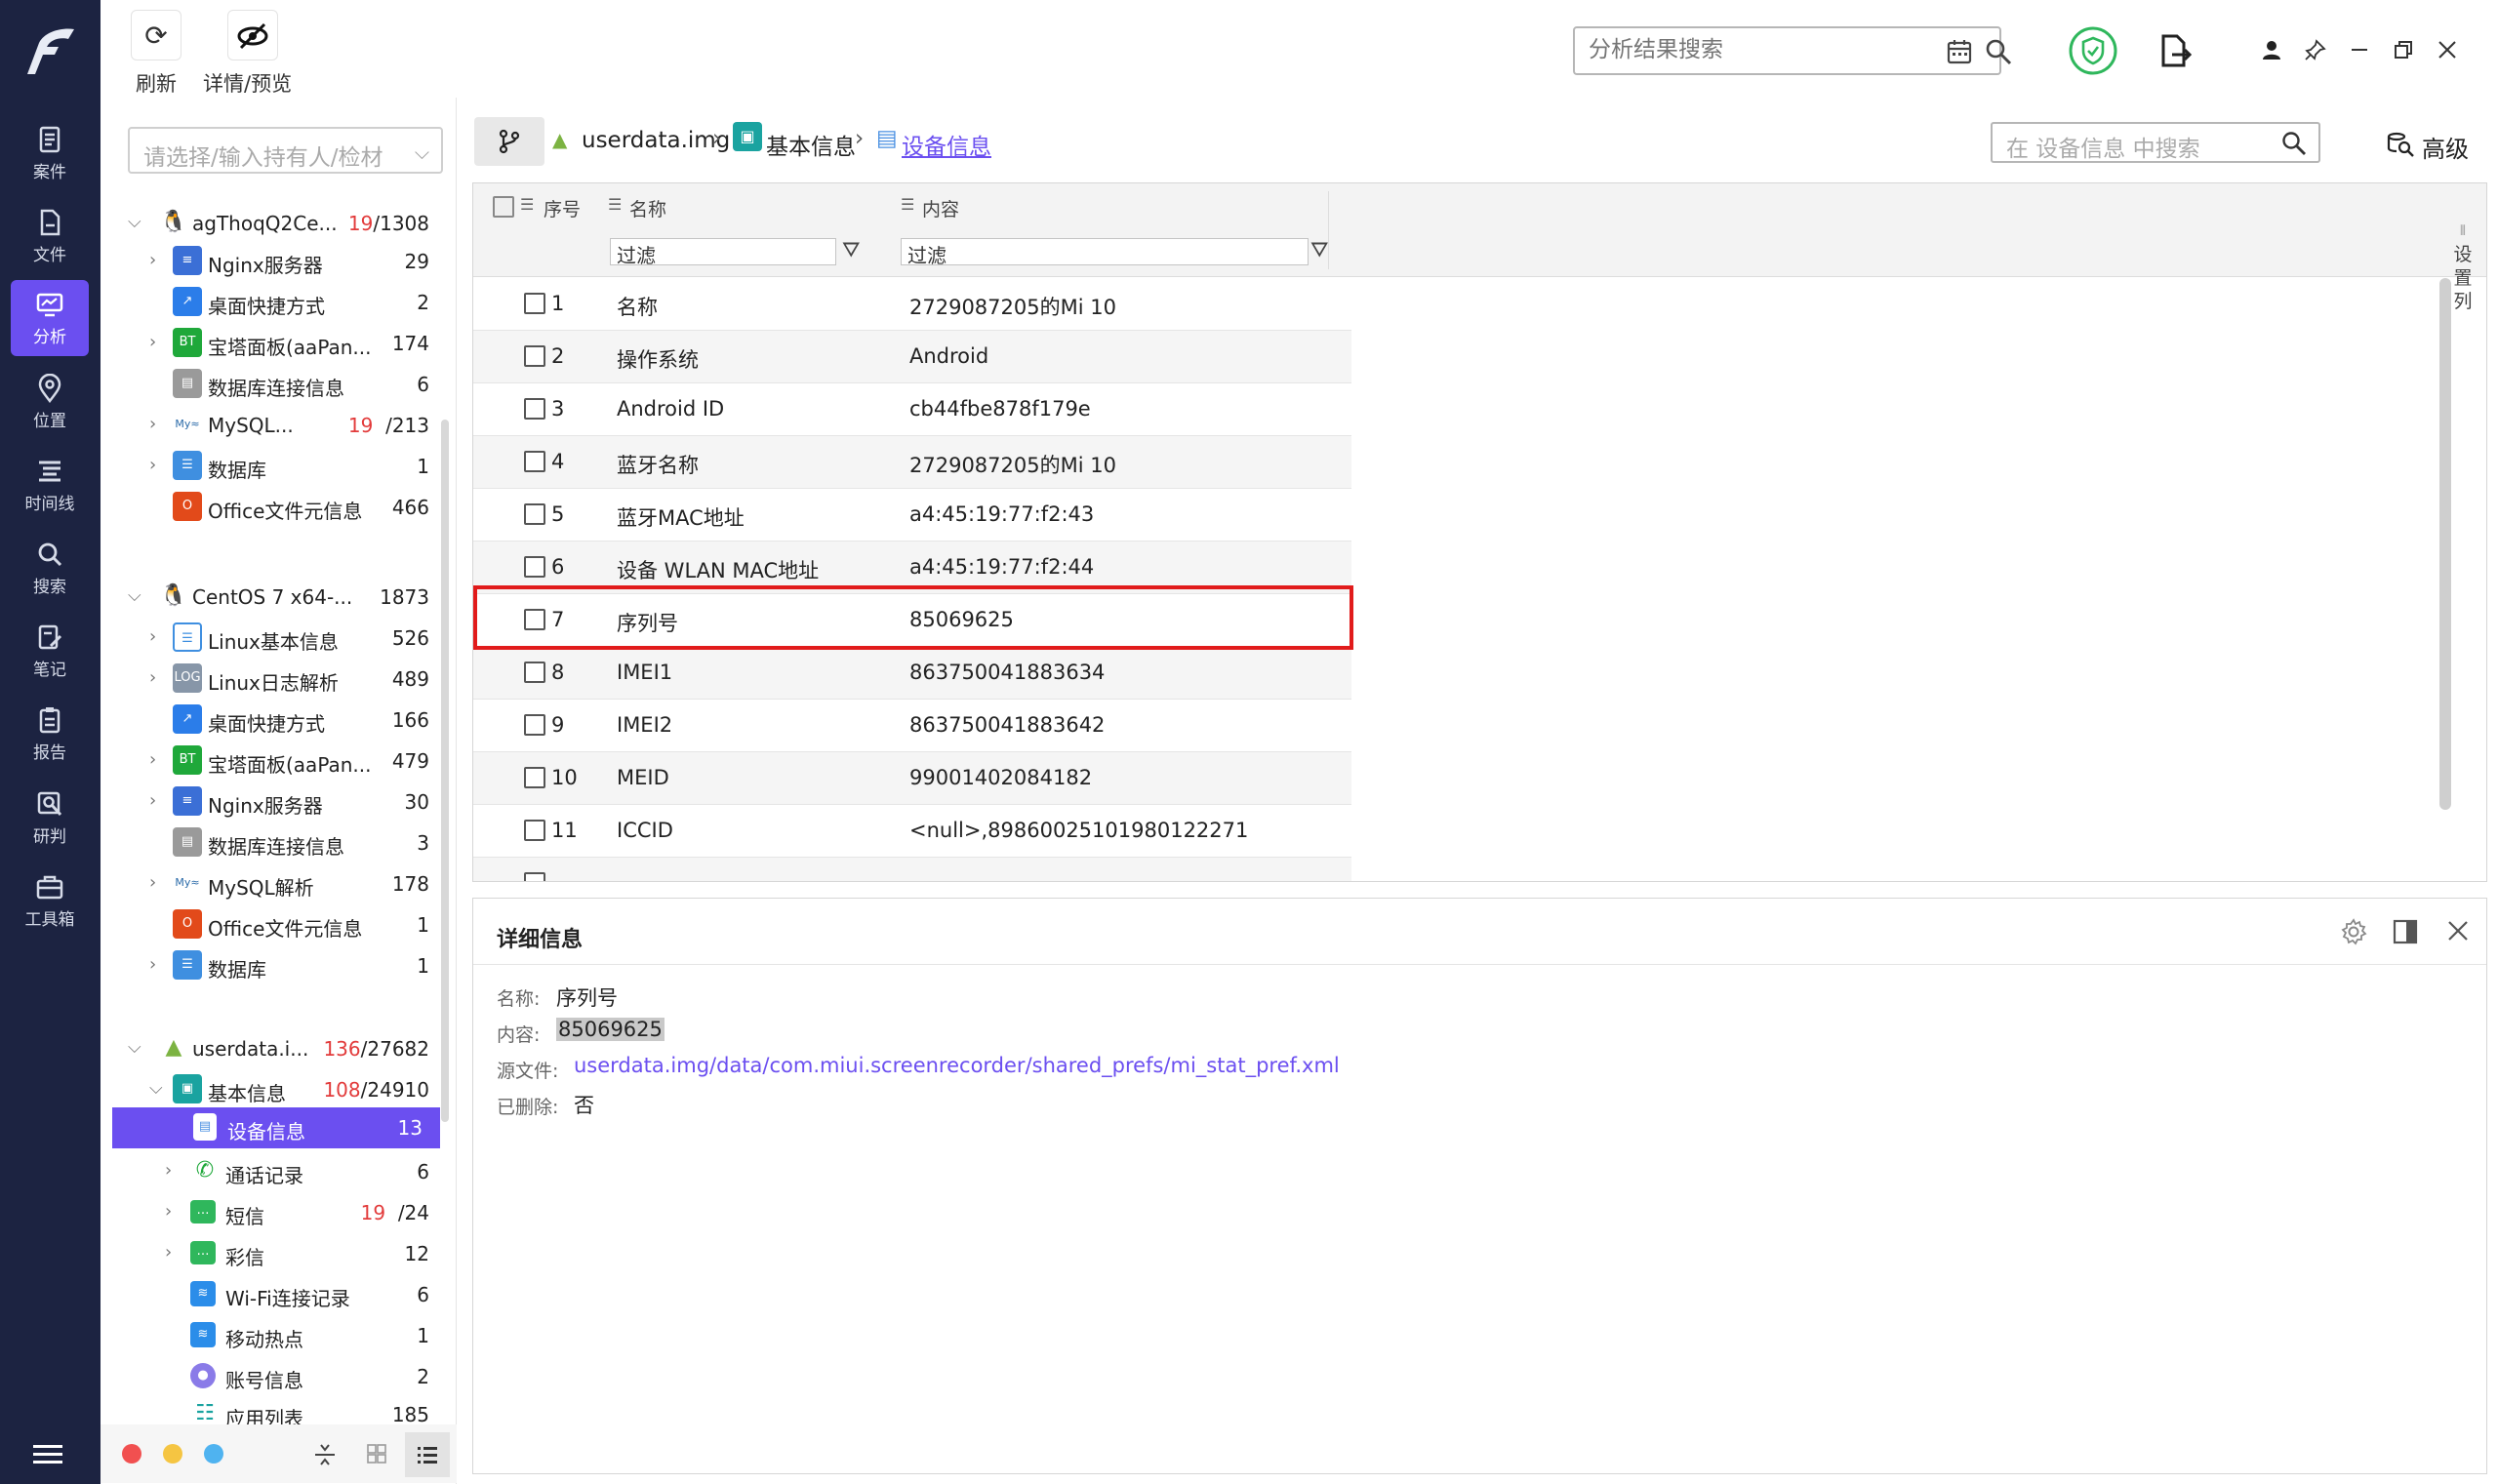  Describe the element at coordinates (912, 357) in the screenshot. I see `table-row: 2 操作系统 Android` at that location.